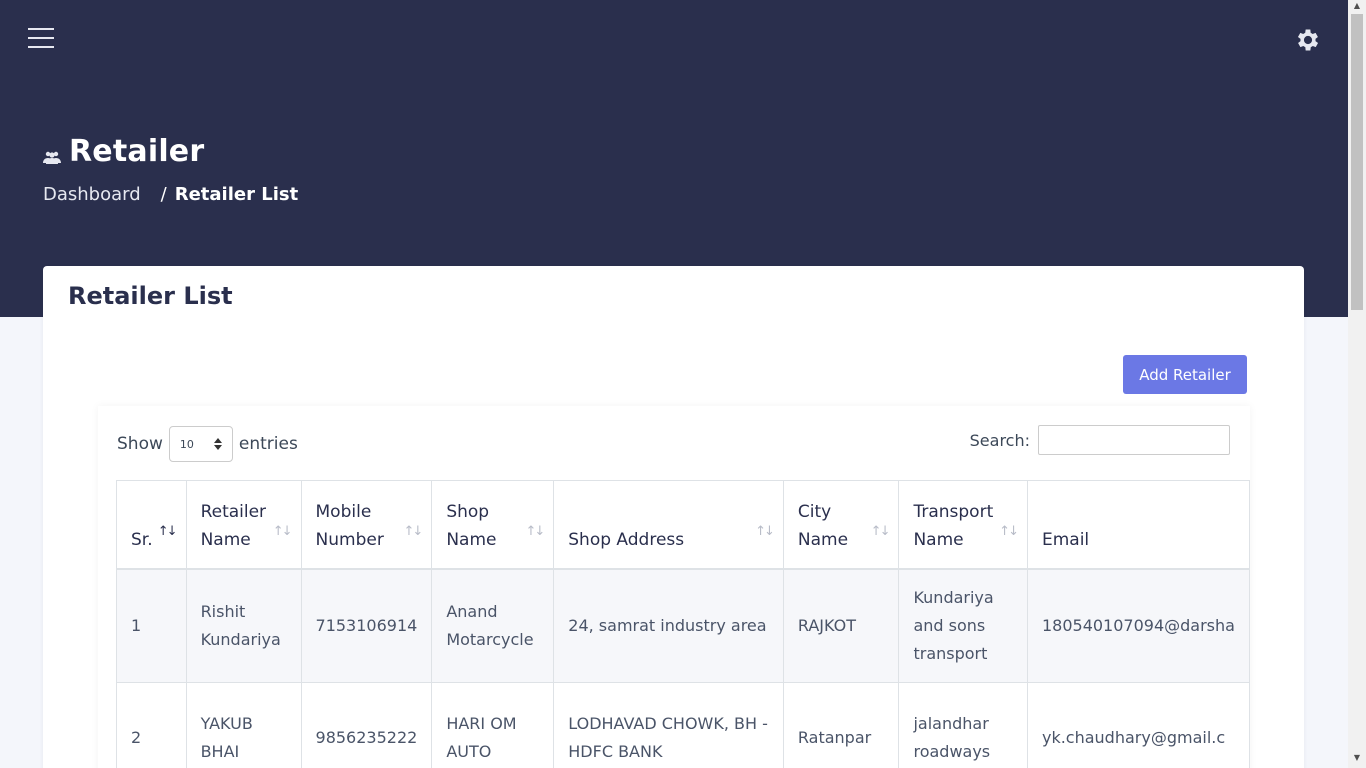  I want to click on column-header: Transport Name ↑↓, so click(963, 524).